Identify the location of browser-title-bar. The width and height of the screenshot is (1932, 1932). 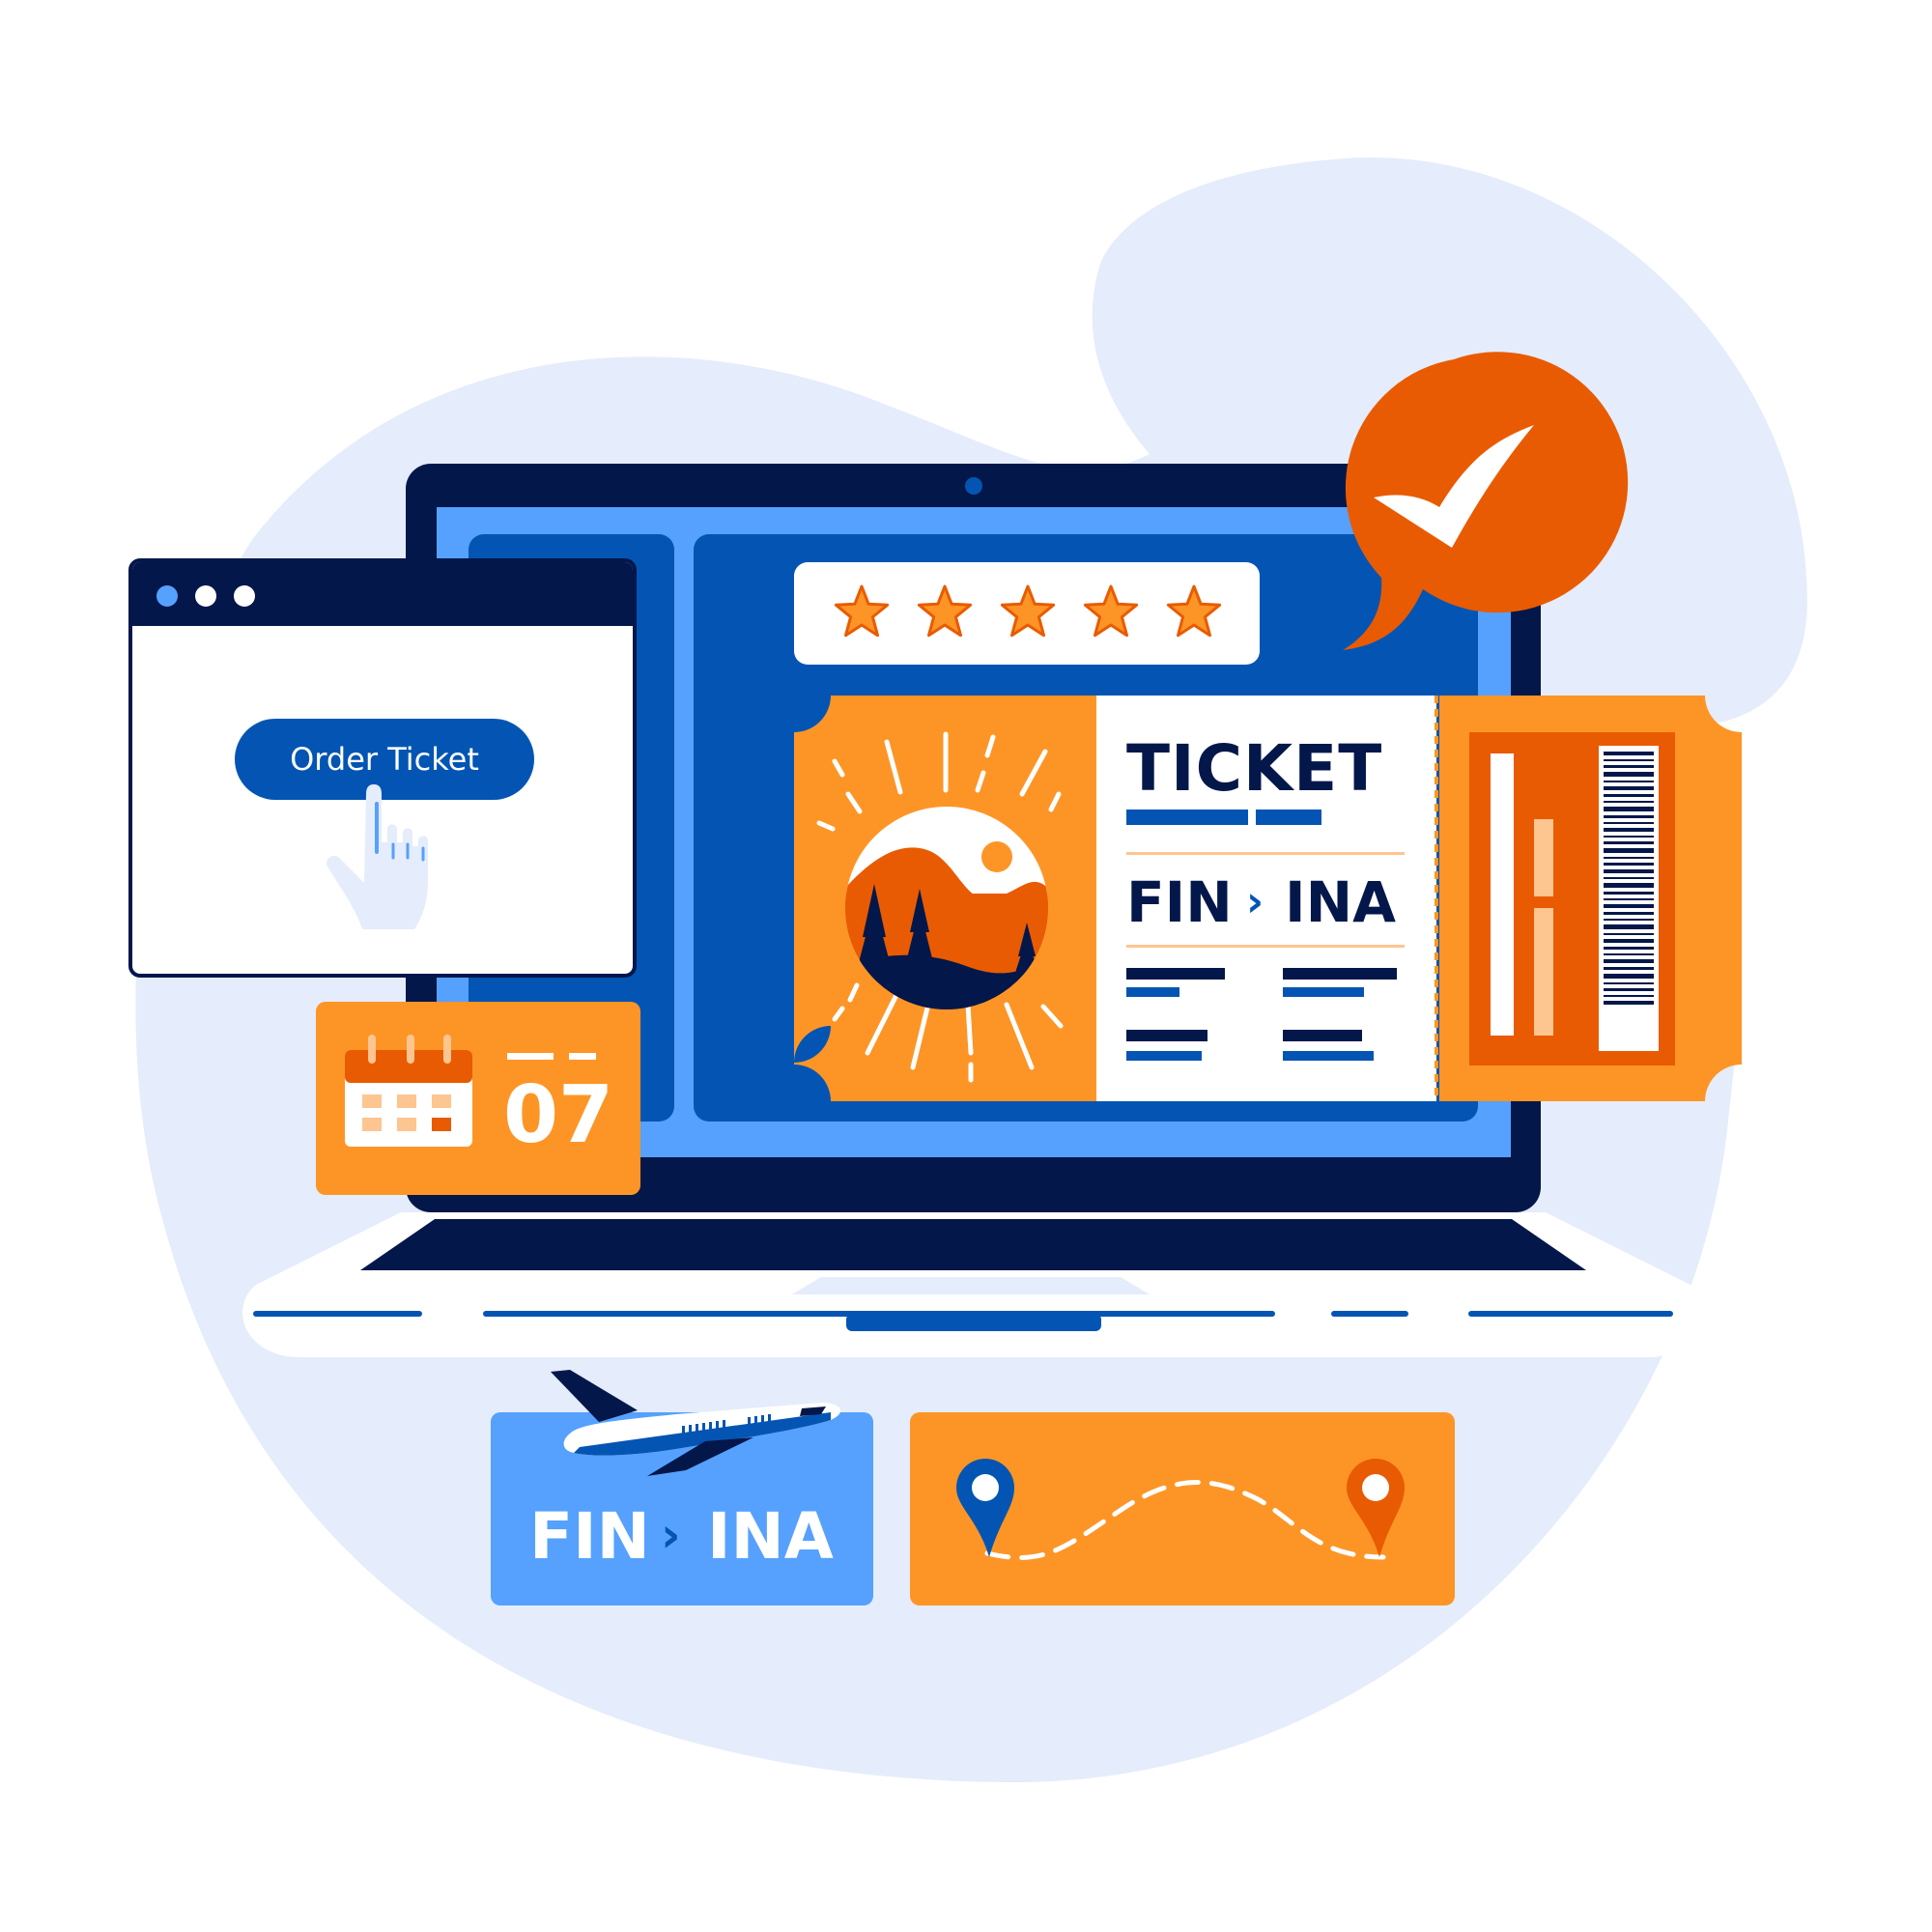
(382, 594).